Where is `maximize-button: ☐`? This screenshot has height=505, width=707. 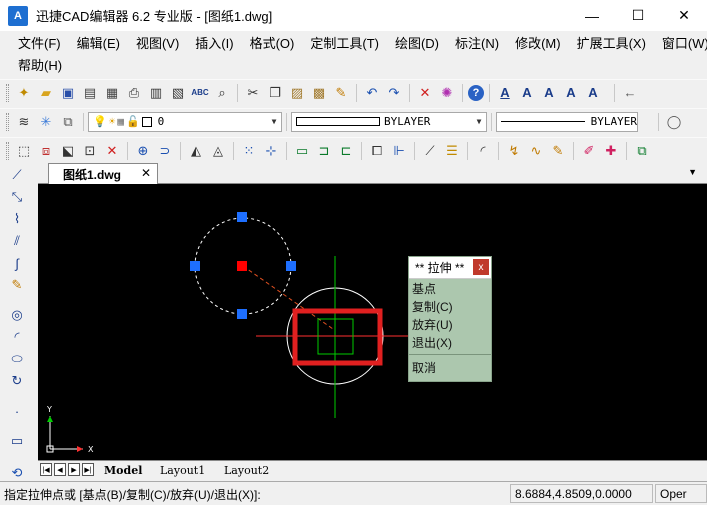
maximize-button: ☐ is located at coordinates (638, 15).